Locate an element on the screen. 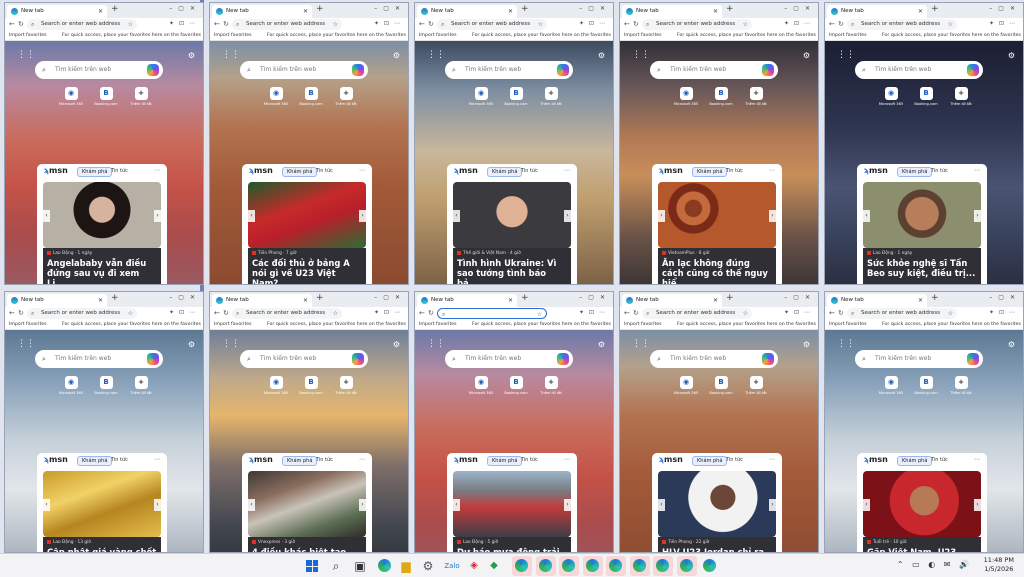  zalo-icon: Zalo is located at coordinates (452, 566).